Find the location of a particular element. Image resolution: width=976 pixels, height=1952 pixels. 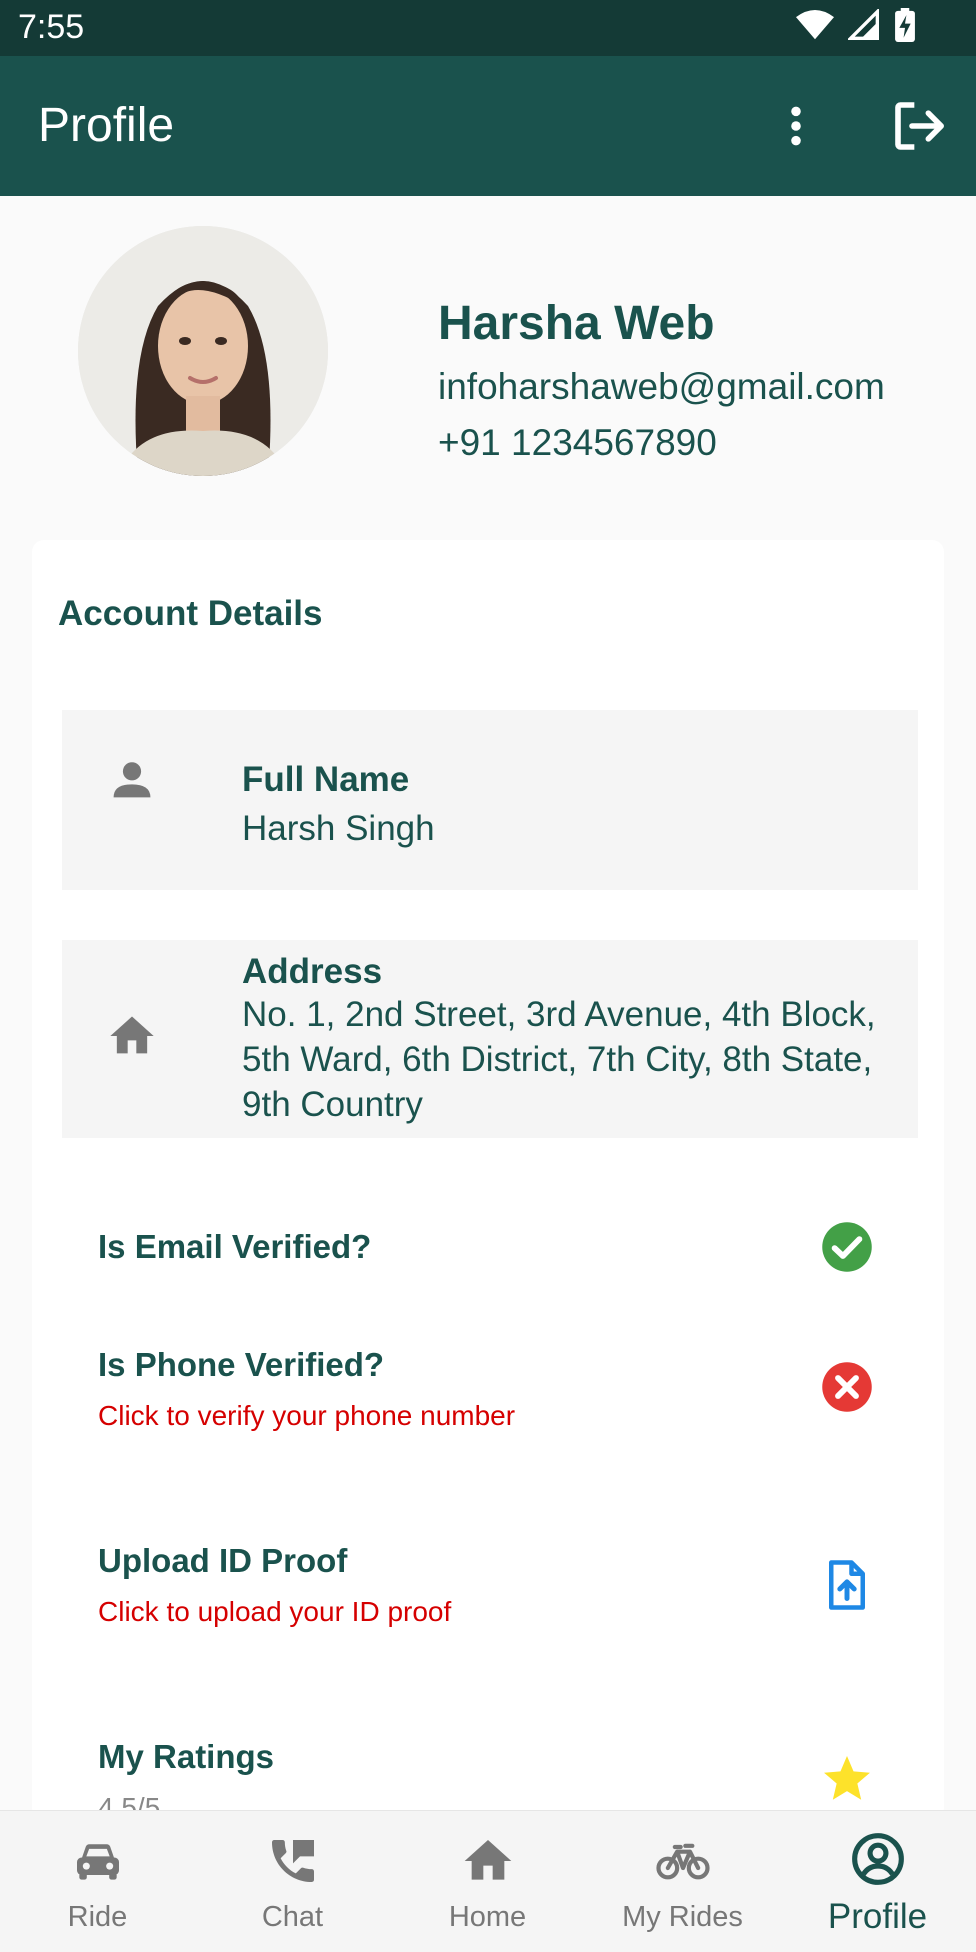

email-verified-title: Is Email Verified? is located at coordinates (235, 1246).